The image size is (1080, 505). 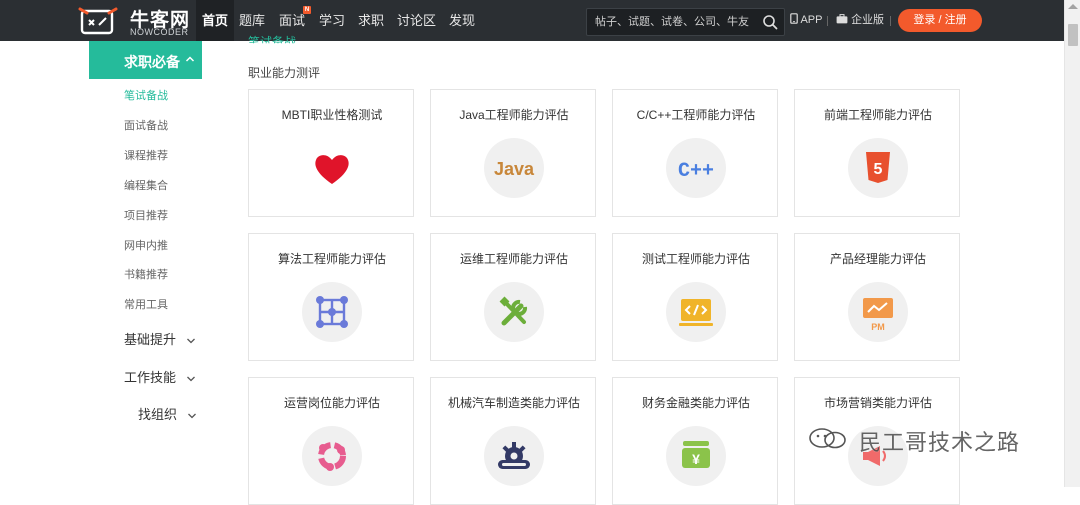 I want to click on watermark: 民工哥技术之路, so click(x=927, y=440).